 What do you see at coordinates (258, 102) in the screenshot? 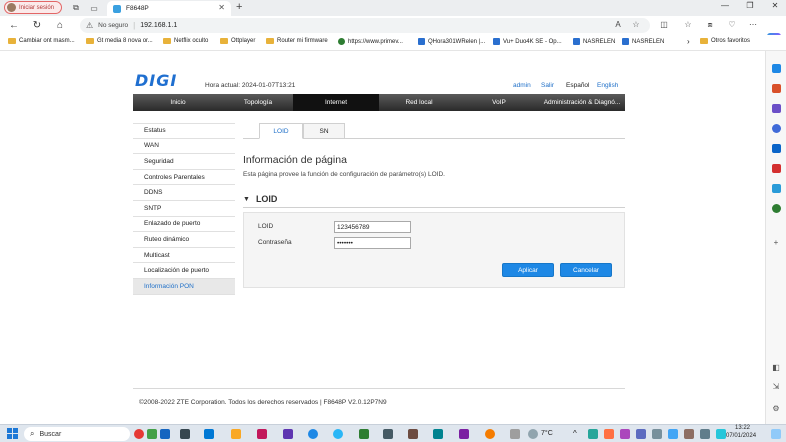
I see `nav-topologia: Topología` at bounding box center [258, 102].